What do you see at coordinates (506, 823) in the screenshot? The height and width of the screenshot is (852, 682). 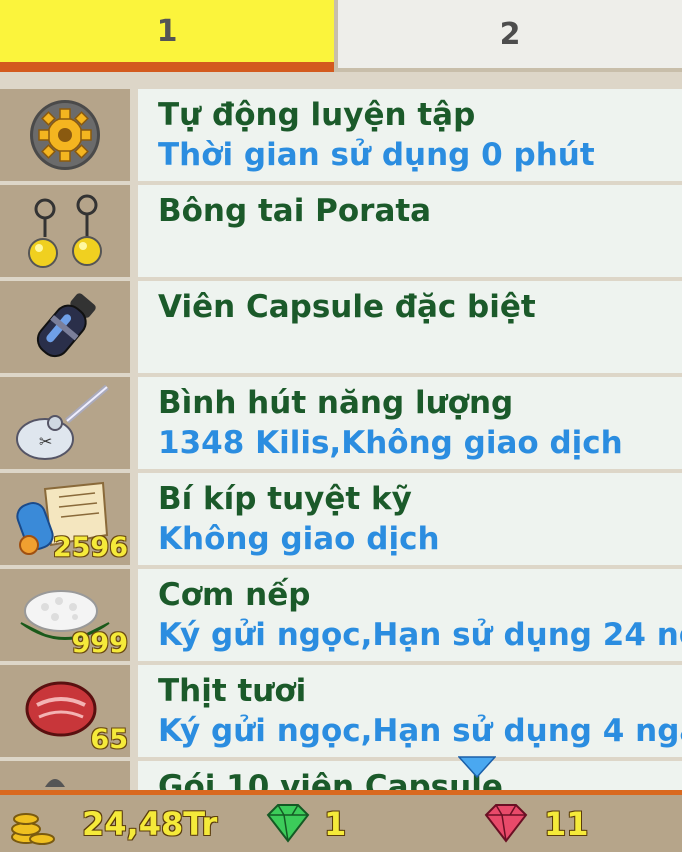 I see `red-gem-icon` at bounding box center [506, 823].